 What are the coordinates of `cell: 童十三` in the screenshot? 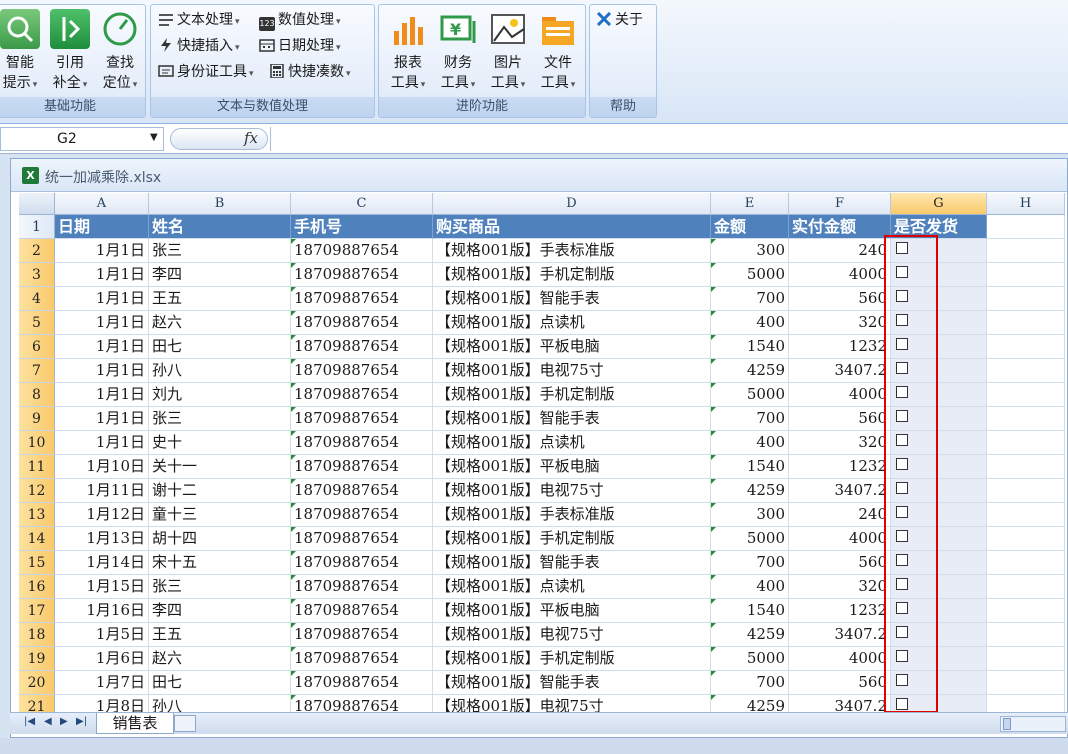 It's located at (220, 515).